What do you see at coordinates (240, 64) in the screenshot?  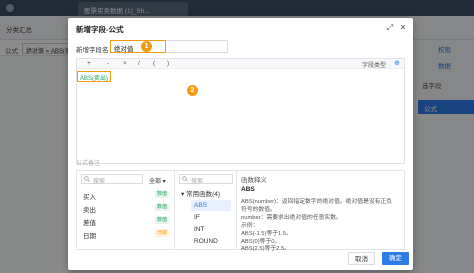 I see `operator-bar: + - × / ( ) 字段类型 ⊕` at bounding box center [240, 64].